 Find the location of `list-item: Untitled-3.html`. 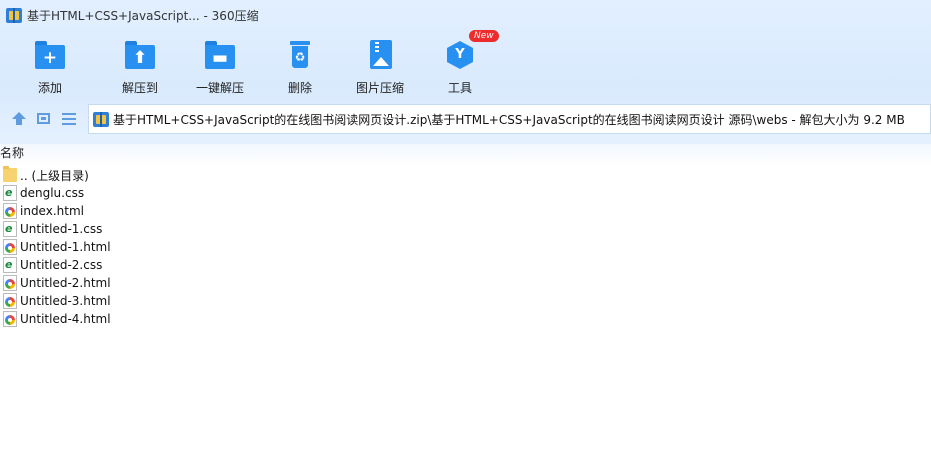

list-item: Untitled-3.html is located at coordinates (465, 301).